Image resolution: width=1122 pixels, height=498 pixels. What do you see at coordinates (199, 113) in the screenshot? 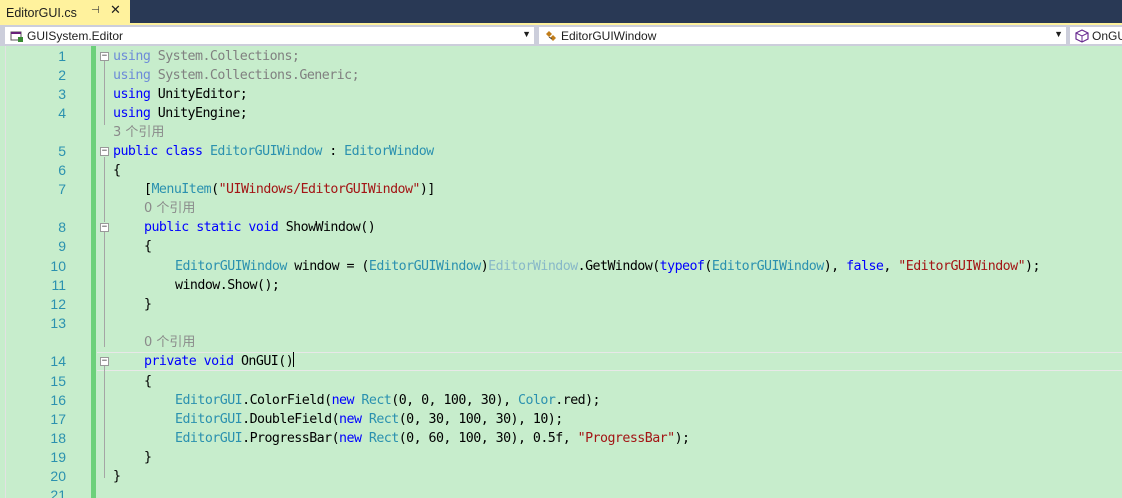
I see `code-text: UnityEngine;` at bounding box center [199, 113].